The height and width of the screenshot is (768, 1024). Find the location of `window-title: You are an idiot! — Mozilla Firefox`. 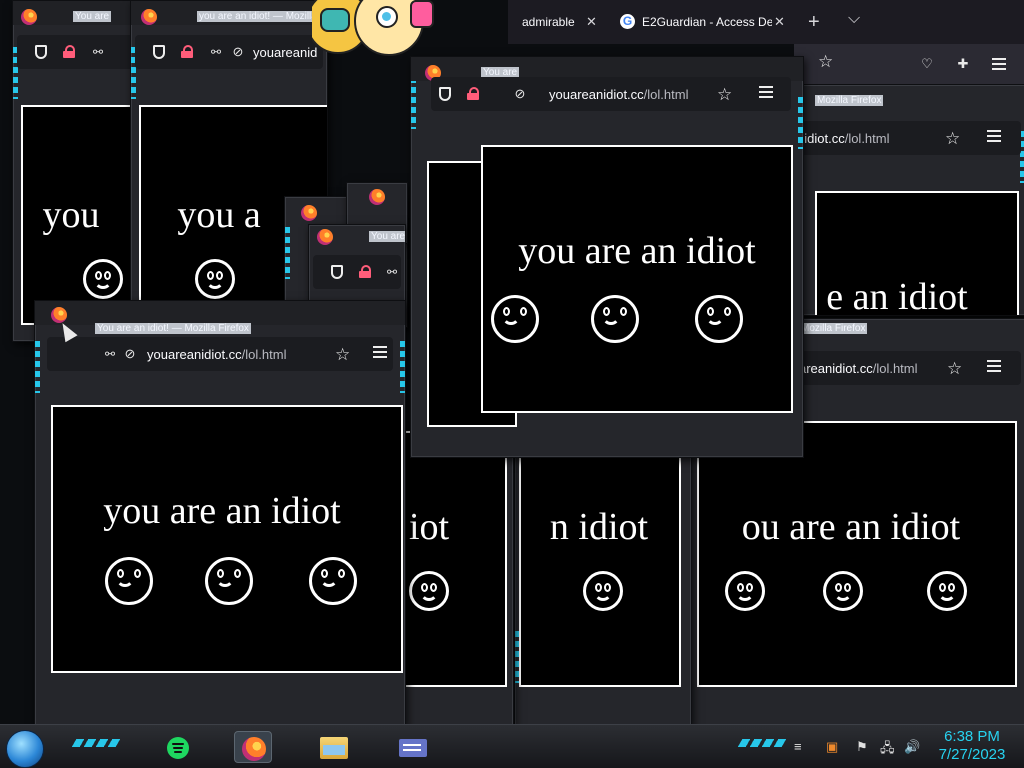

window-title: You are an idiot! — Mozilla Firefox is located at coordinates (173, 328).